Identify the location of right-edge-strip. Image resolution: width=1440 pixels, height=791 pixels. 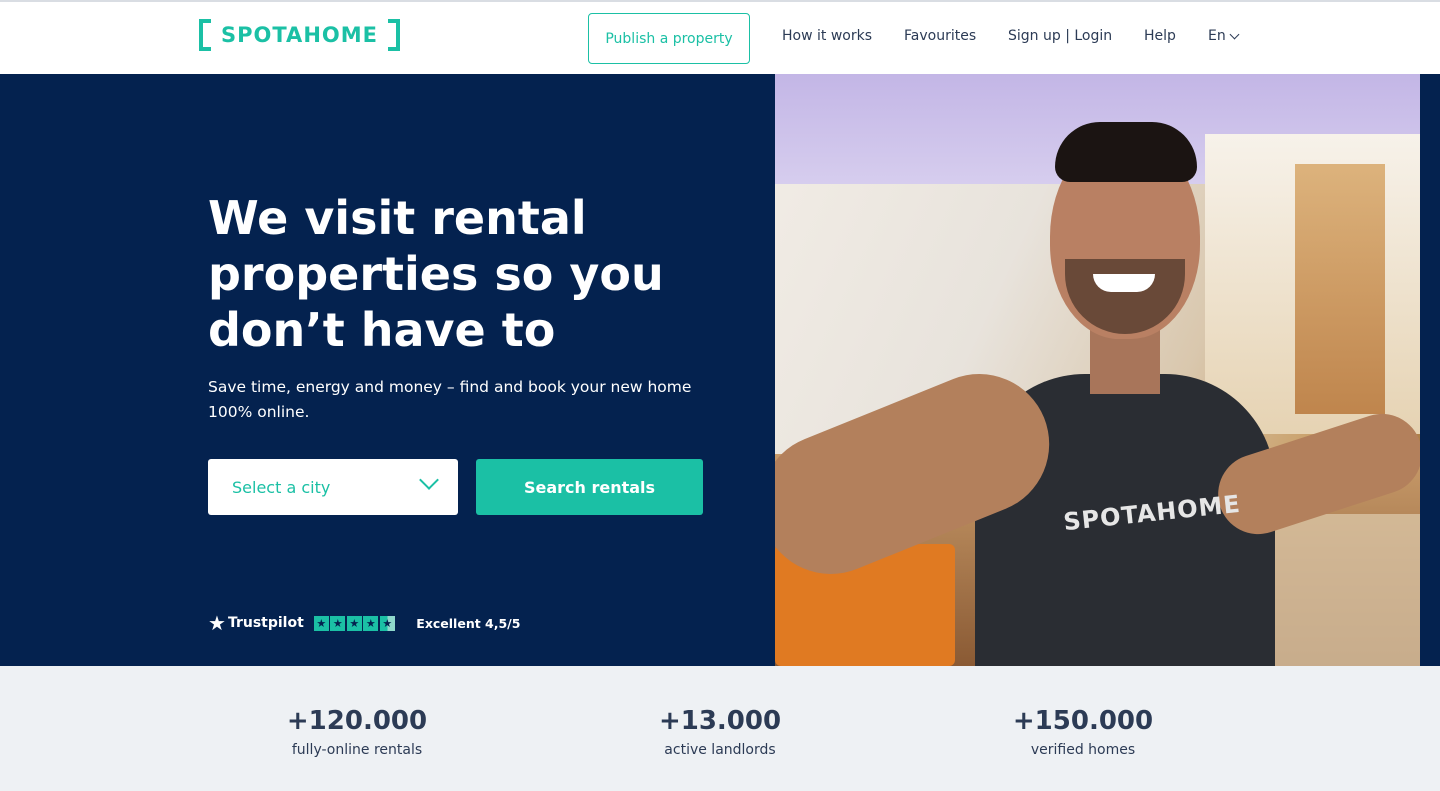
(1430, 370).